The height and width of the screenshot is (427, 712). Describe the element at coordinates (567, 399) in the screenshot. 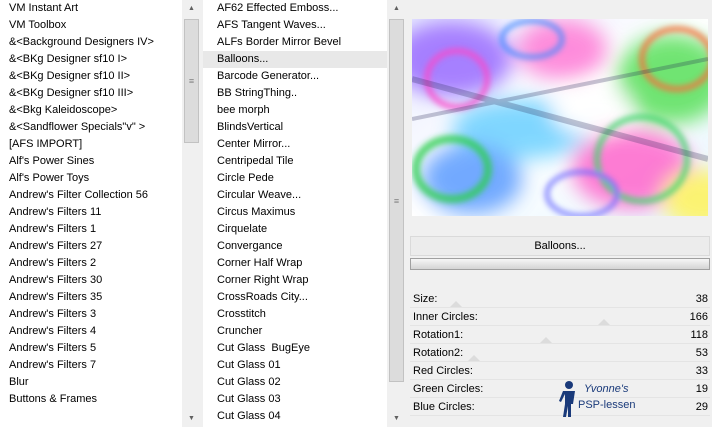

I see `person-figure-icon` at that location.